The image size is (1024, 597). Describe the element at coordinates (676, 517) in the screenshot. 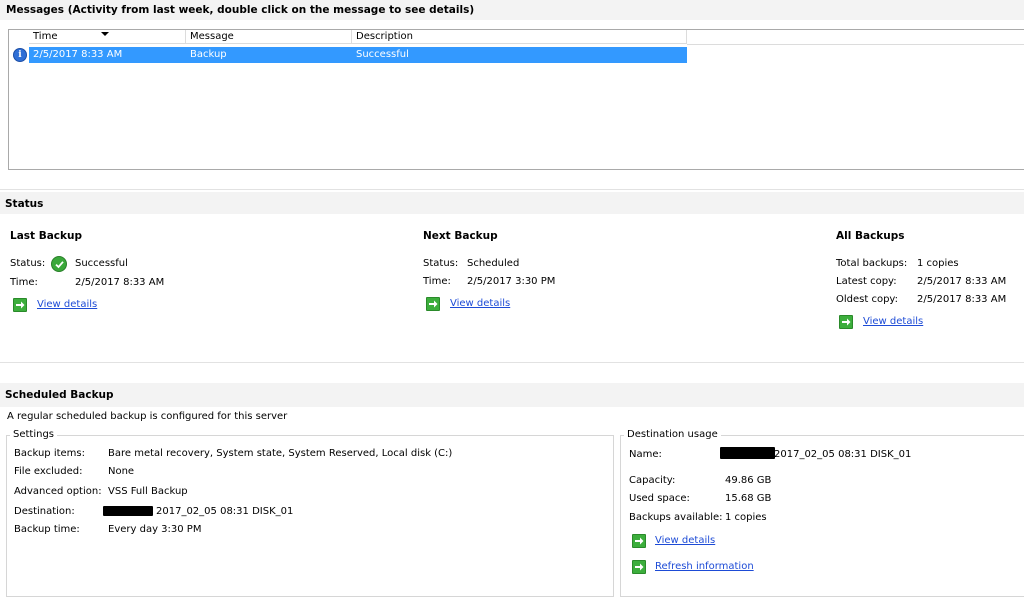

I see `backups-available-label: Backups available:` at that location.